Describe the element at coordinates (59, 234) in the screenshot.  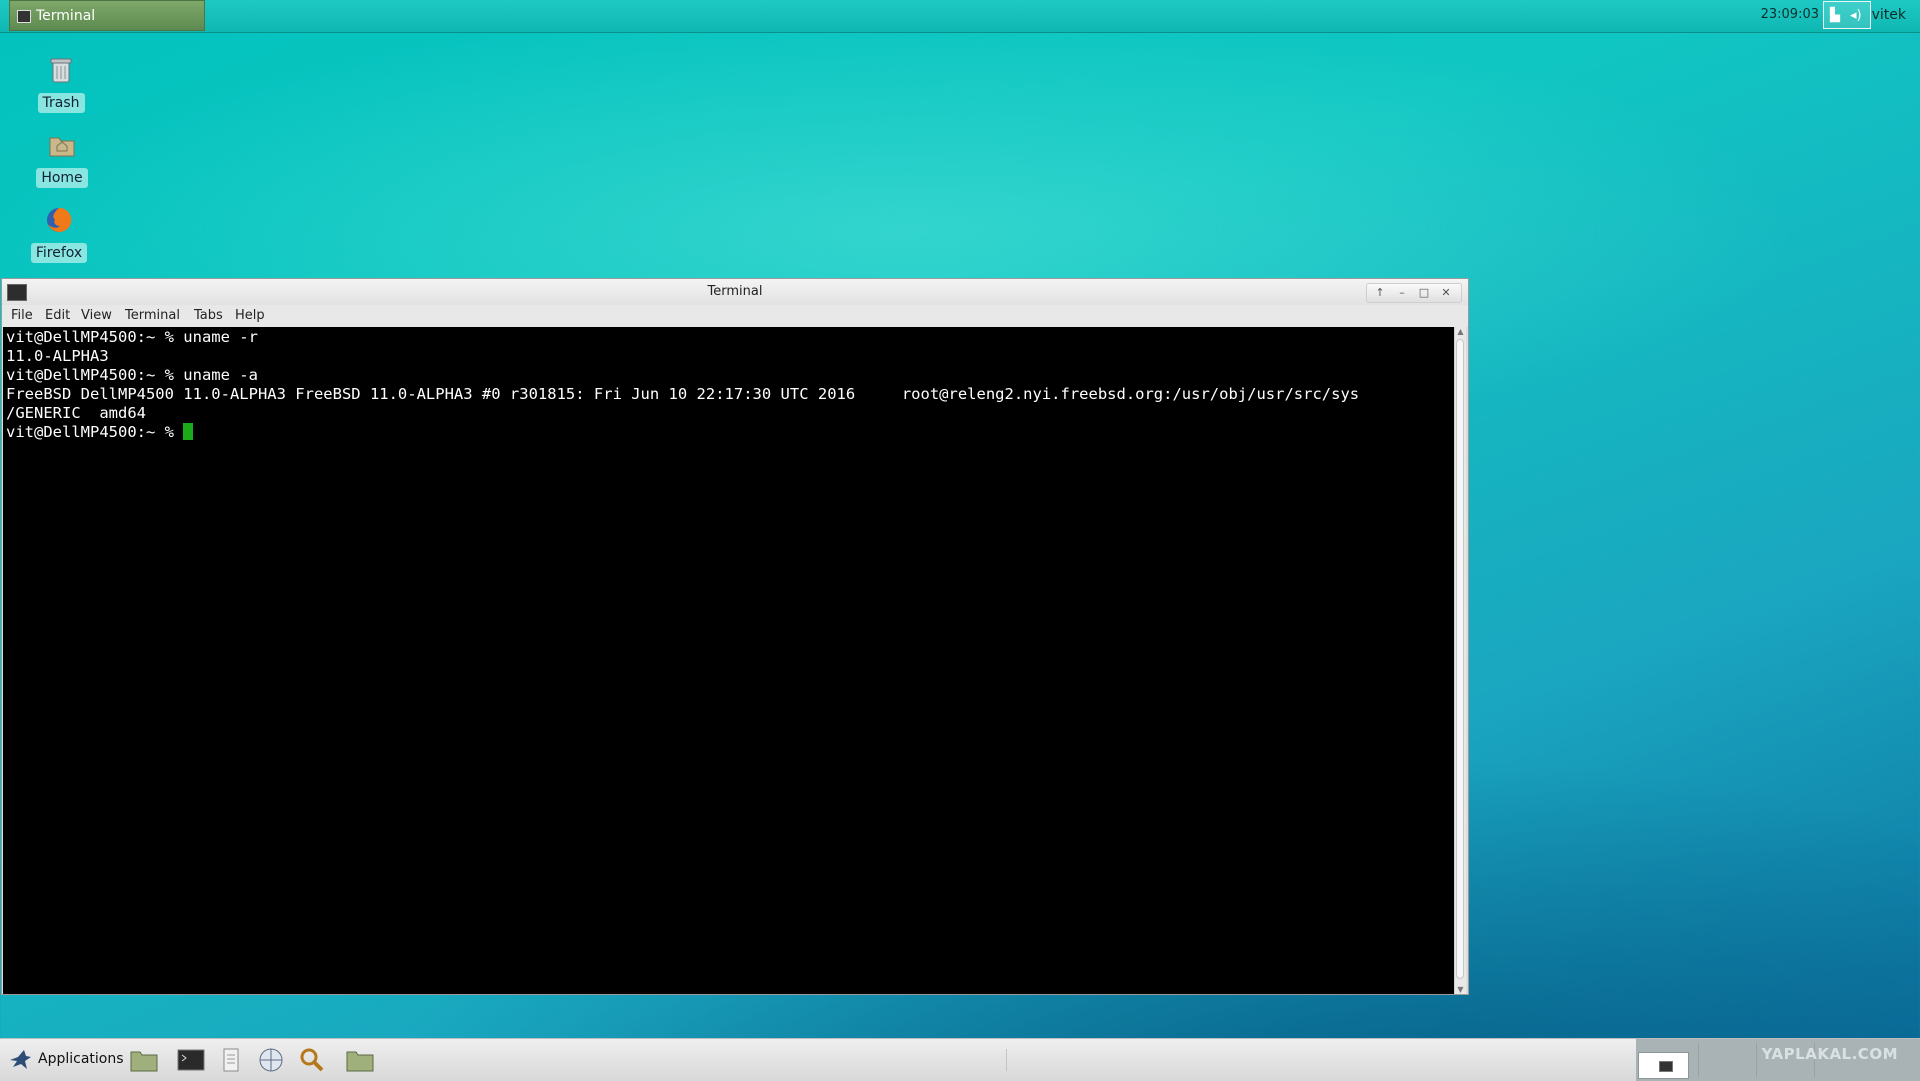
I see `desktop-icon-firefox: Firefox` at that location.